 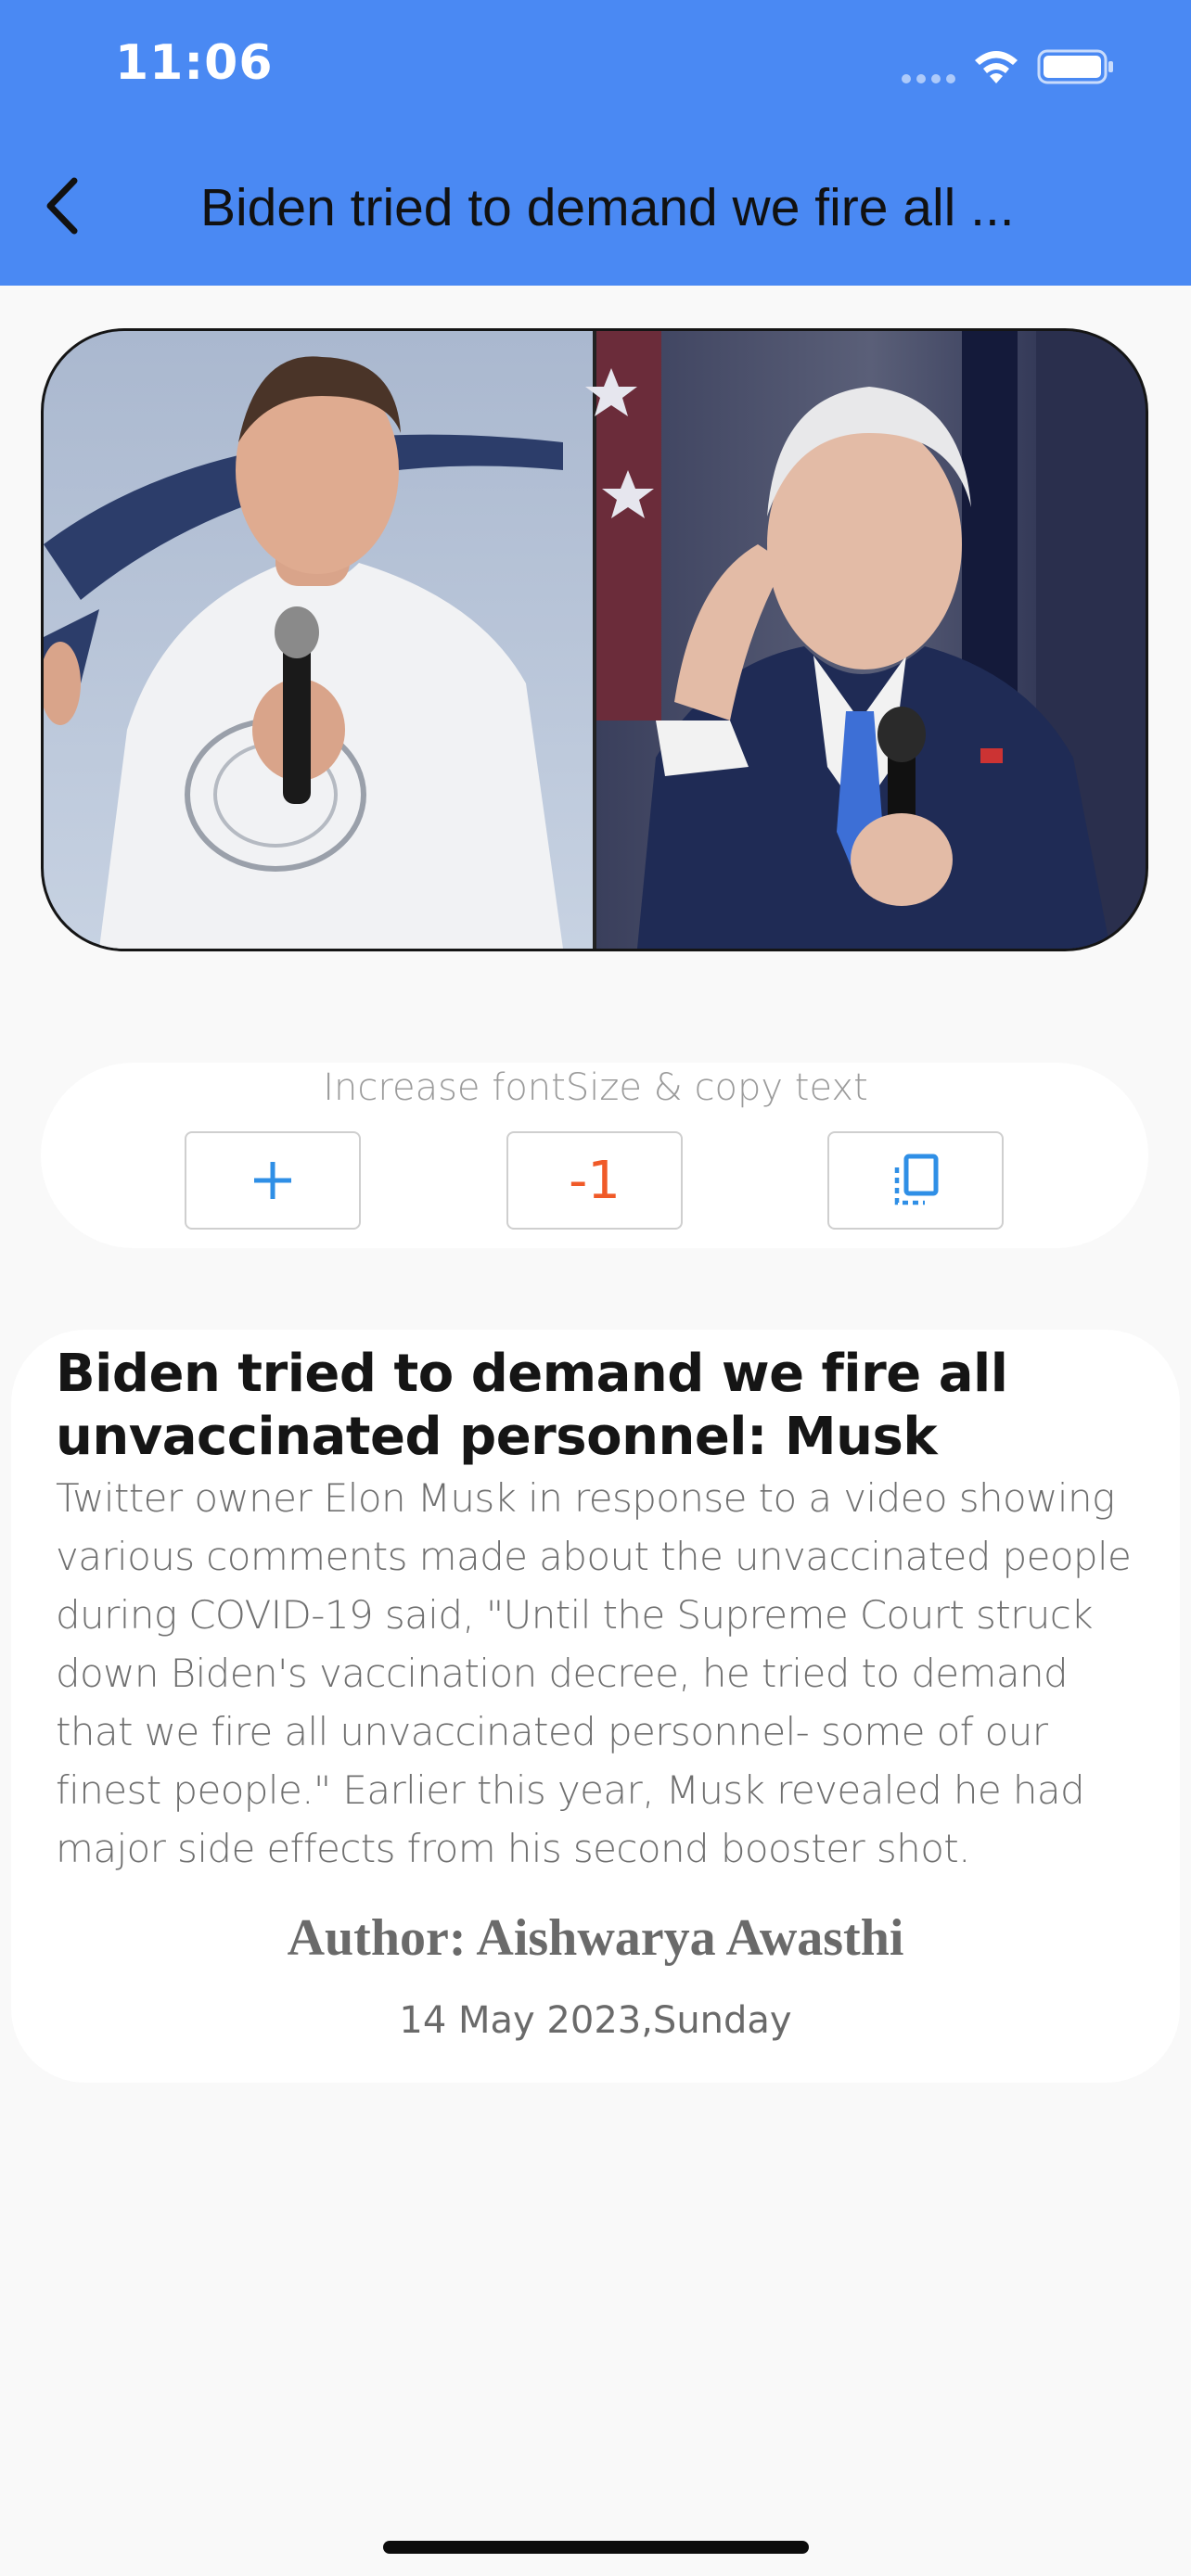 I want to click on battery-icon, so click(x=1075, y=66).